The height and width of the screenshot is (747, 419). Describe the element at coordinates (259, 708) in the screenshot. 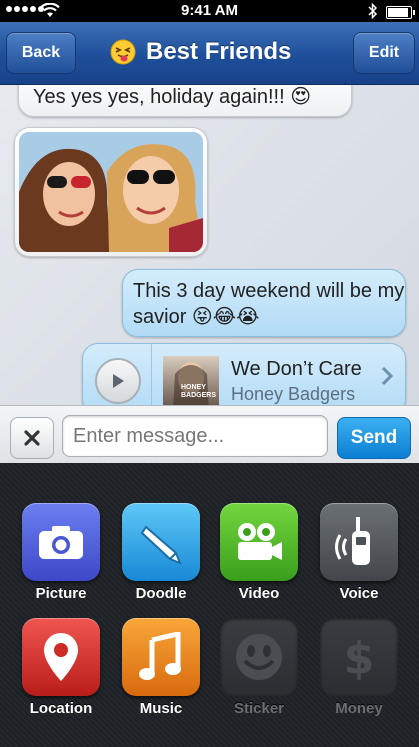

I see `attach-label: Sticker` at that location.